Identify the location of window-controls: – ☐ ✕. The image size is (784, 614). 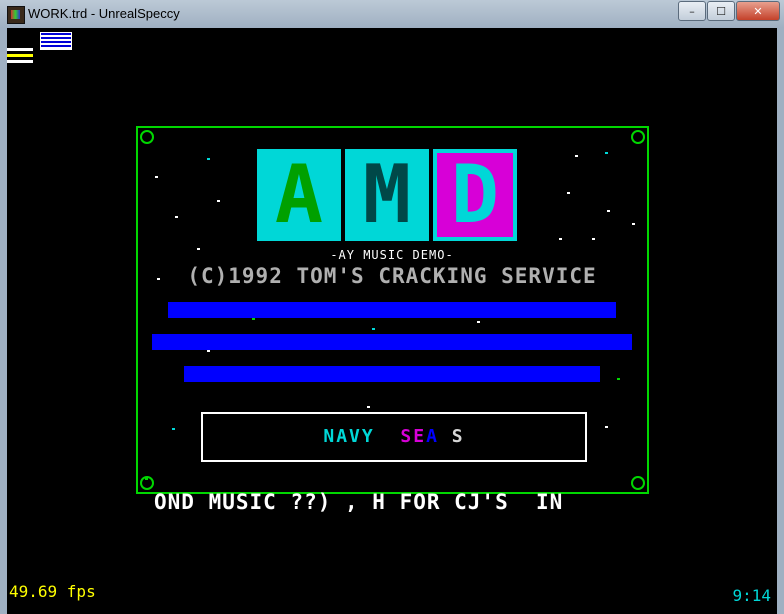
(729, 11).